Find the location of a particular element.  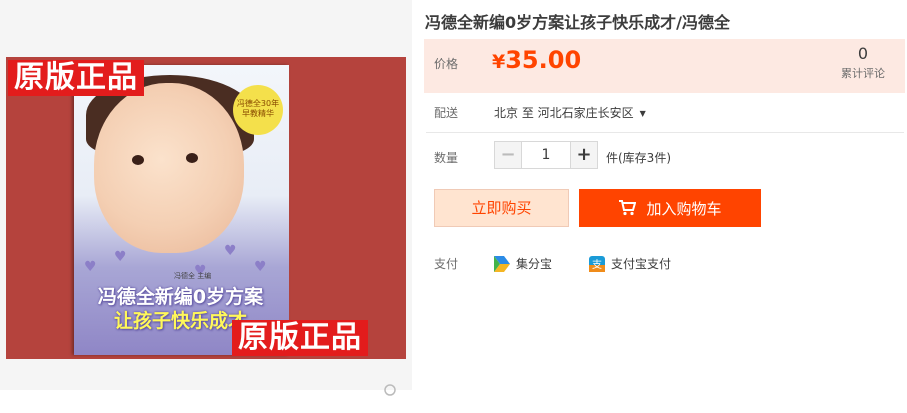

divider is located at coordinates (665, 132).